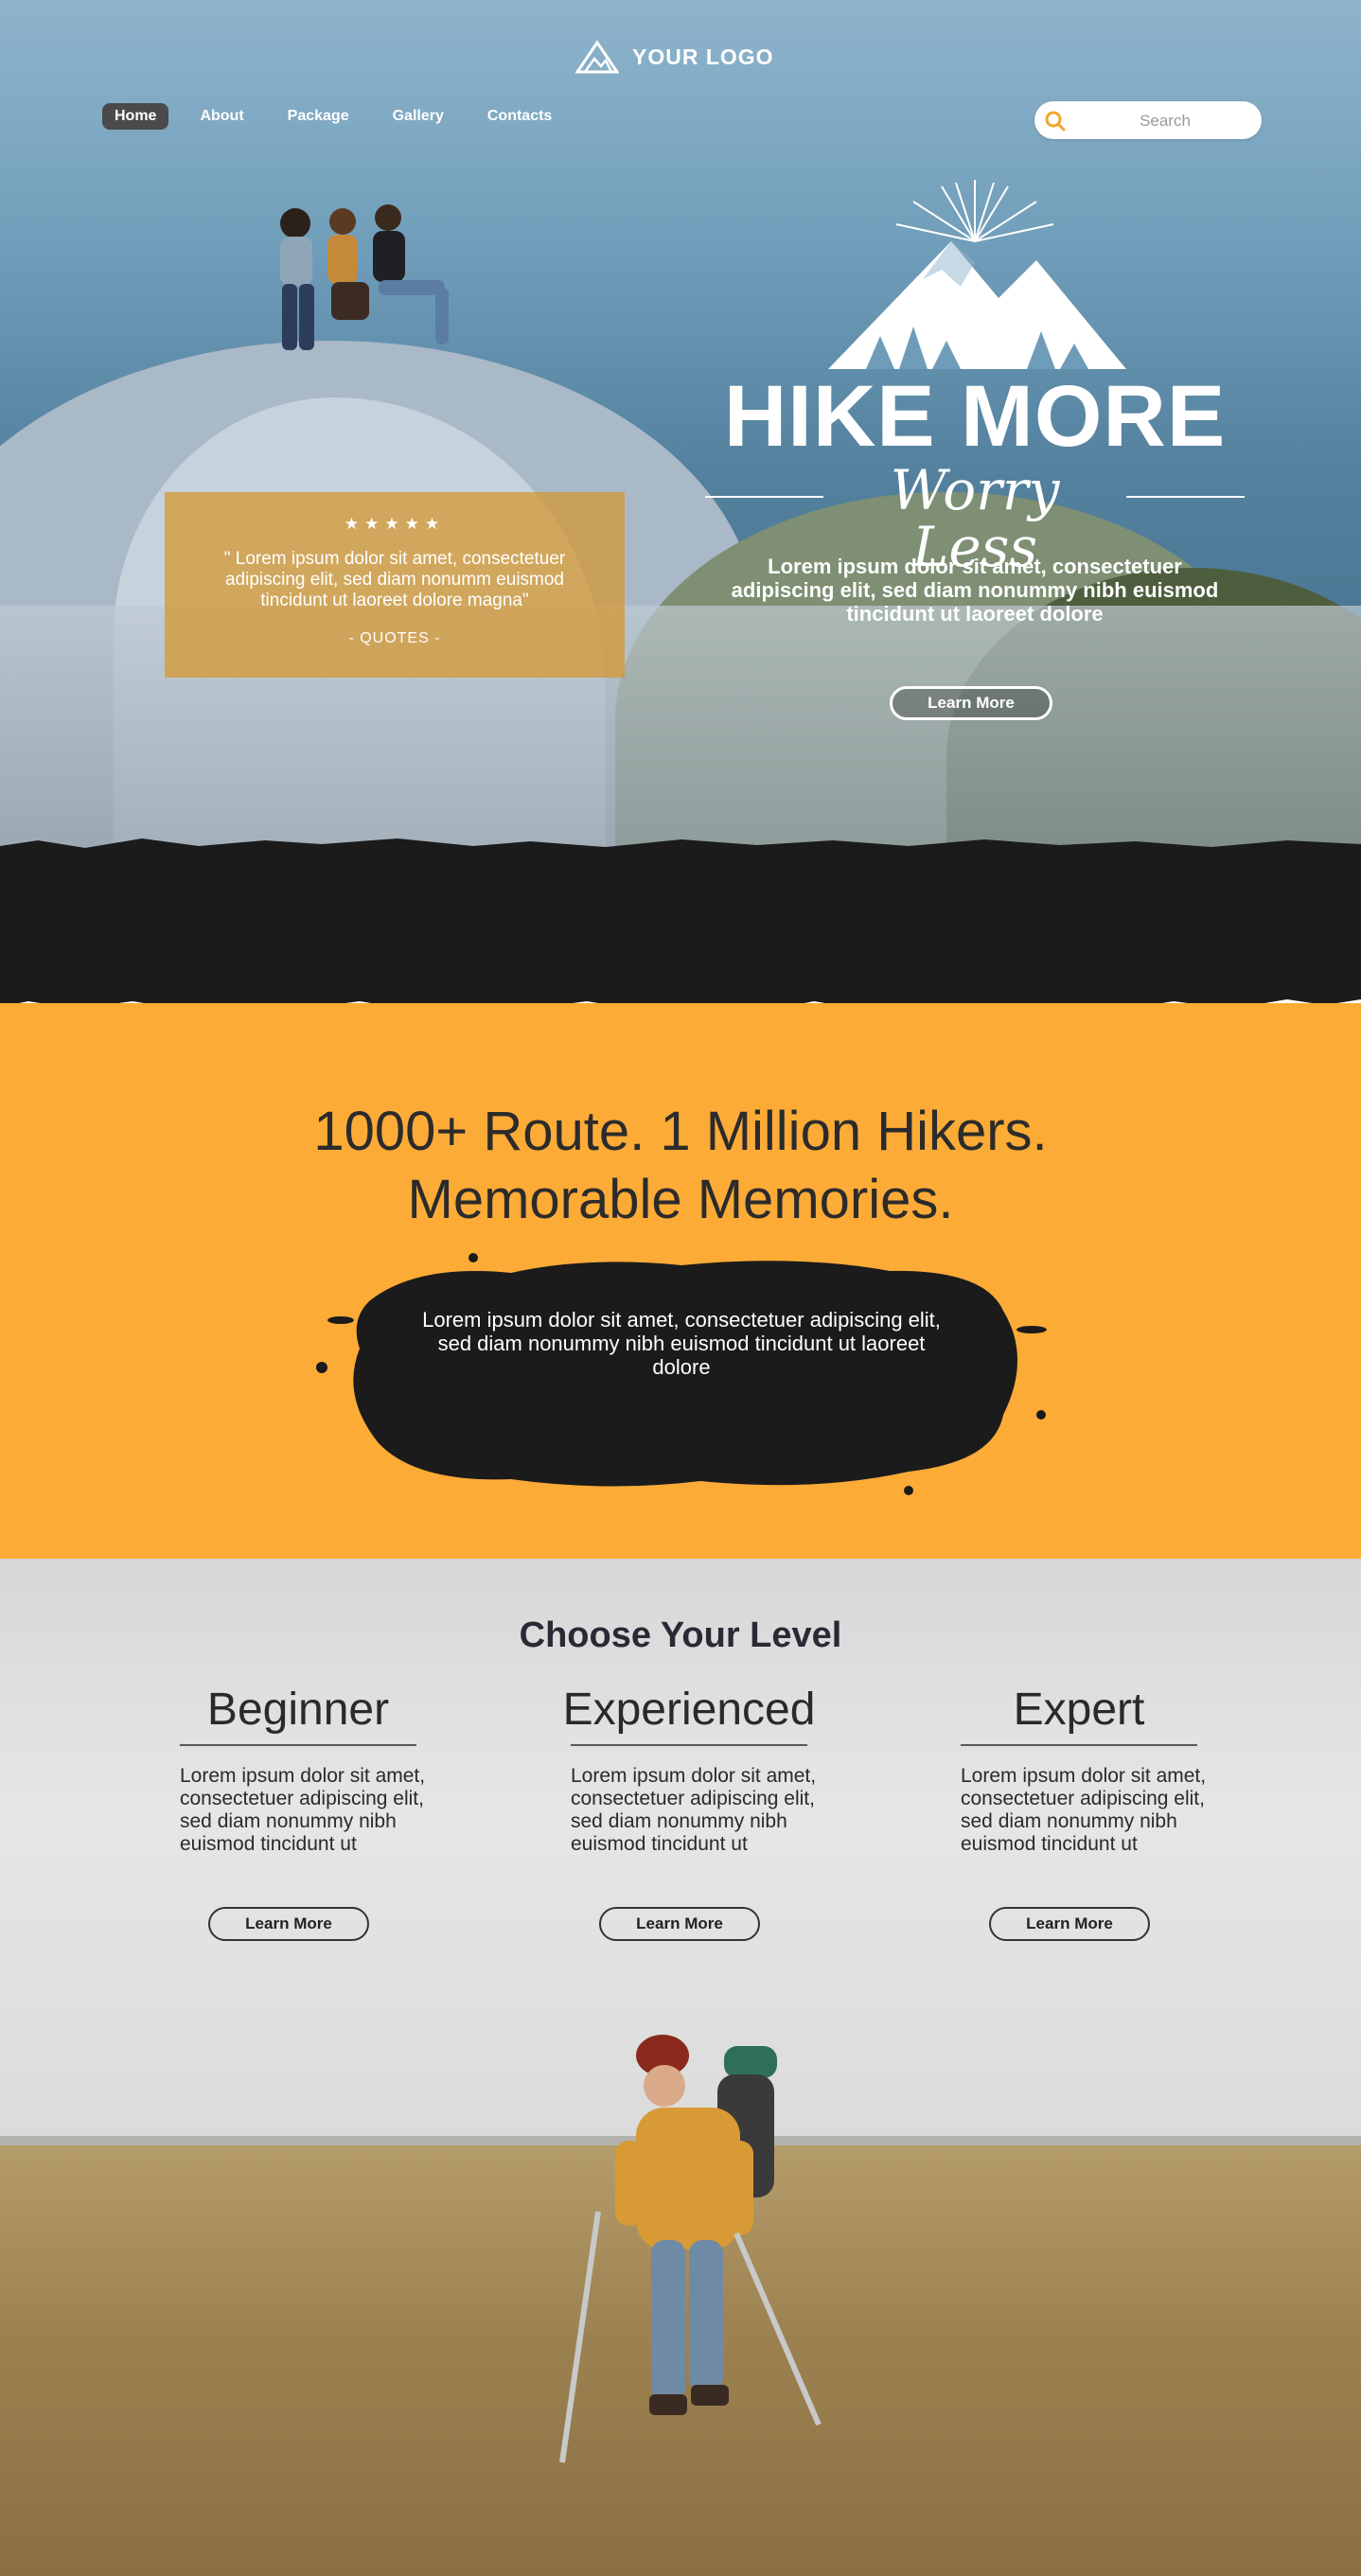 The image size is (1361, 2576). Describe the element at coordinates (679, 1924) in the screenshot. I see `experienced-learn-more-button: Learn More` at that location.